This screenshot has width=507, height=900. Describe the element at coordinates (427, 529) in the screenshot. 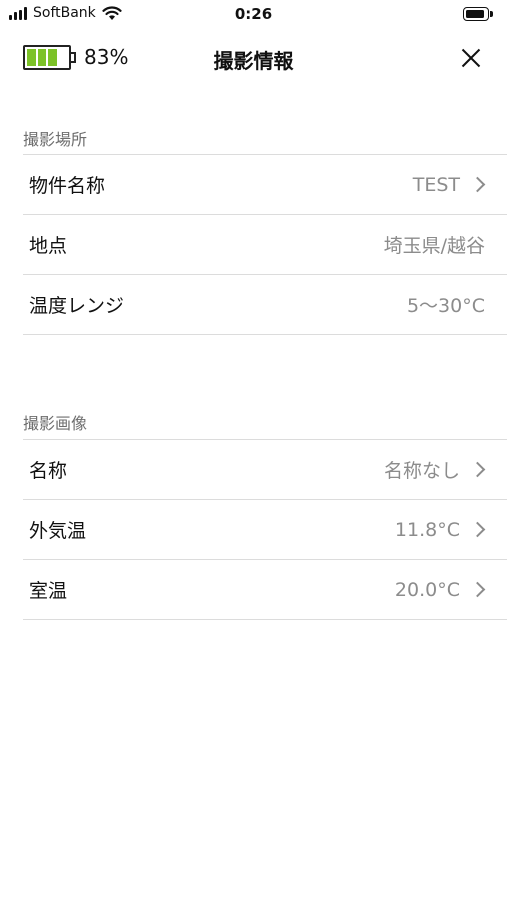

I see `row-value: 11.8°C` at that location.